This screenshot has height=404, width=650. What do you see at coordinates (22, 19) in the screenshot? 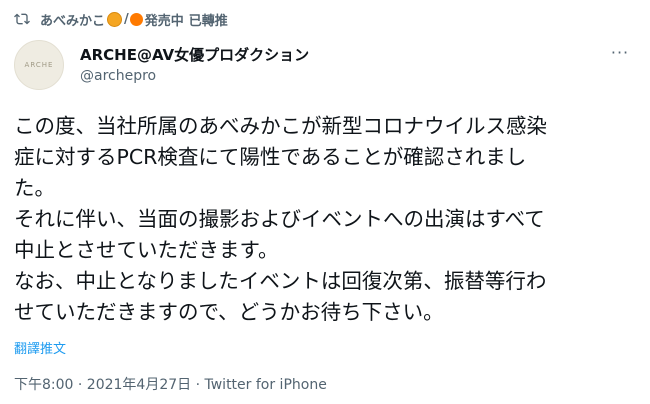
I see `retweet-icon` at bounding box center [22, 19].